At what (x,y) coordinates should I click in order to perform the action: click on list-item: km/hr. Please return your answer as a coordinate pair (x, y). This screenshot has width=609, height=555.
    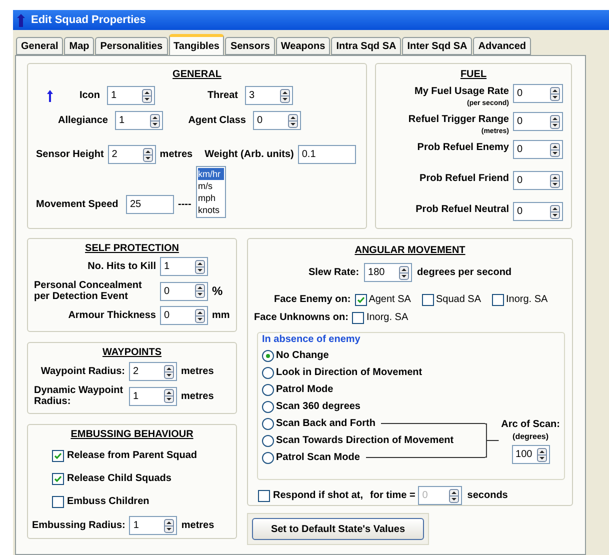
    Looking at the image, I should click on (211, 174).